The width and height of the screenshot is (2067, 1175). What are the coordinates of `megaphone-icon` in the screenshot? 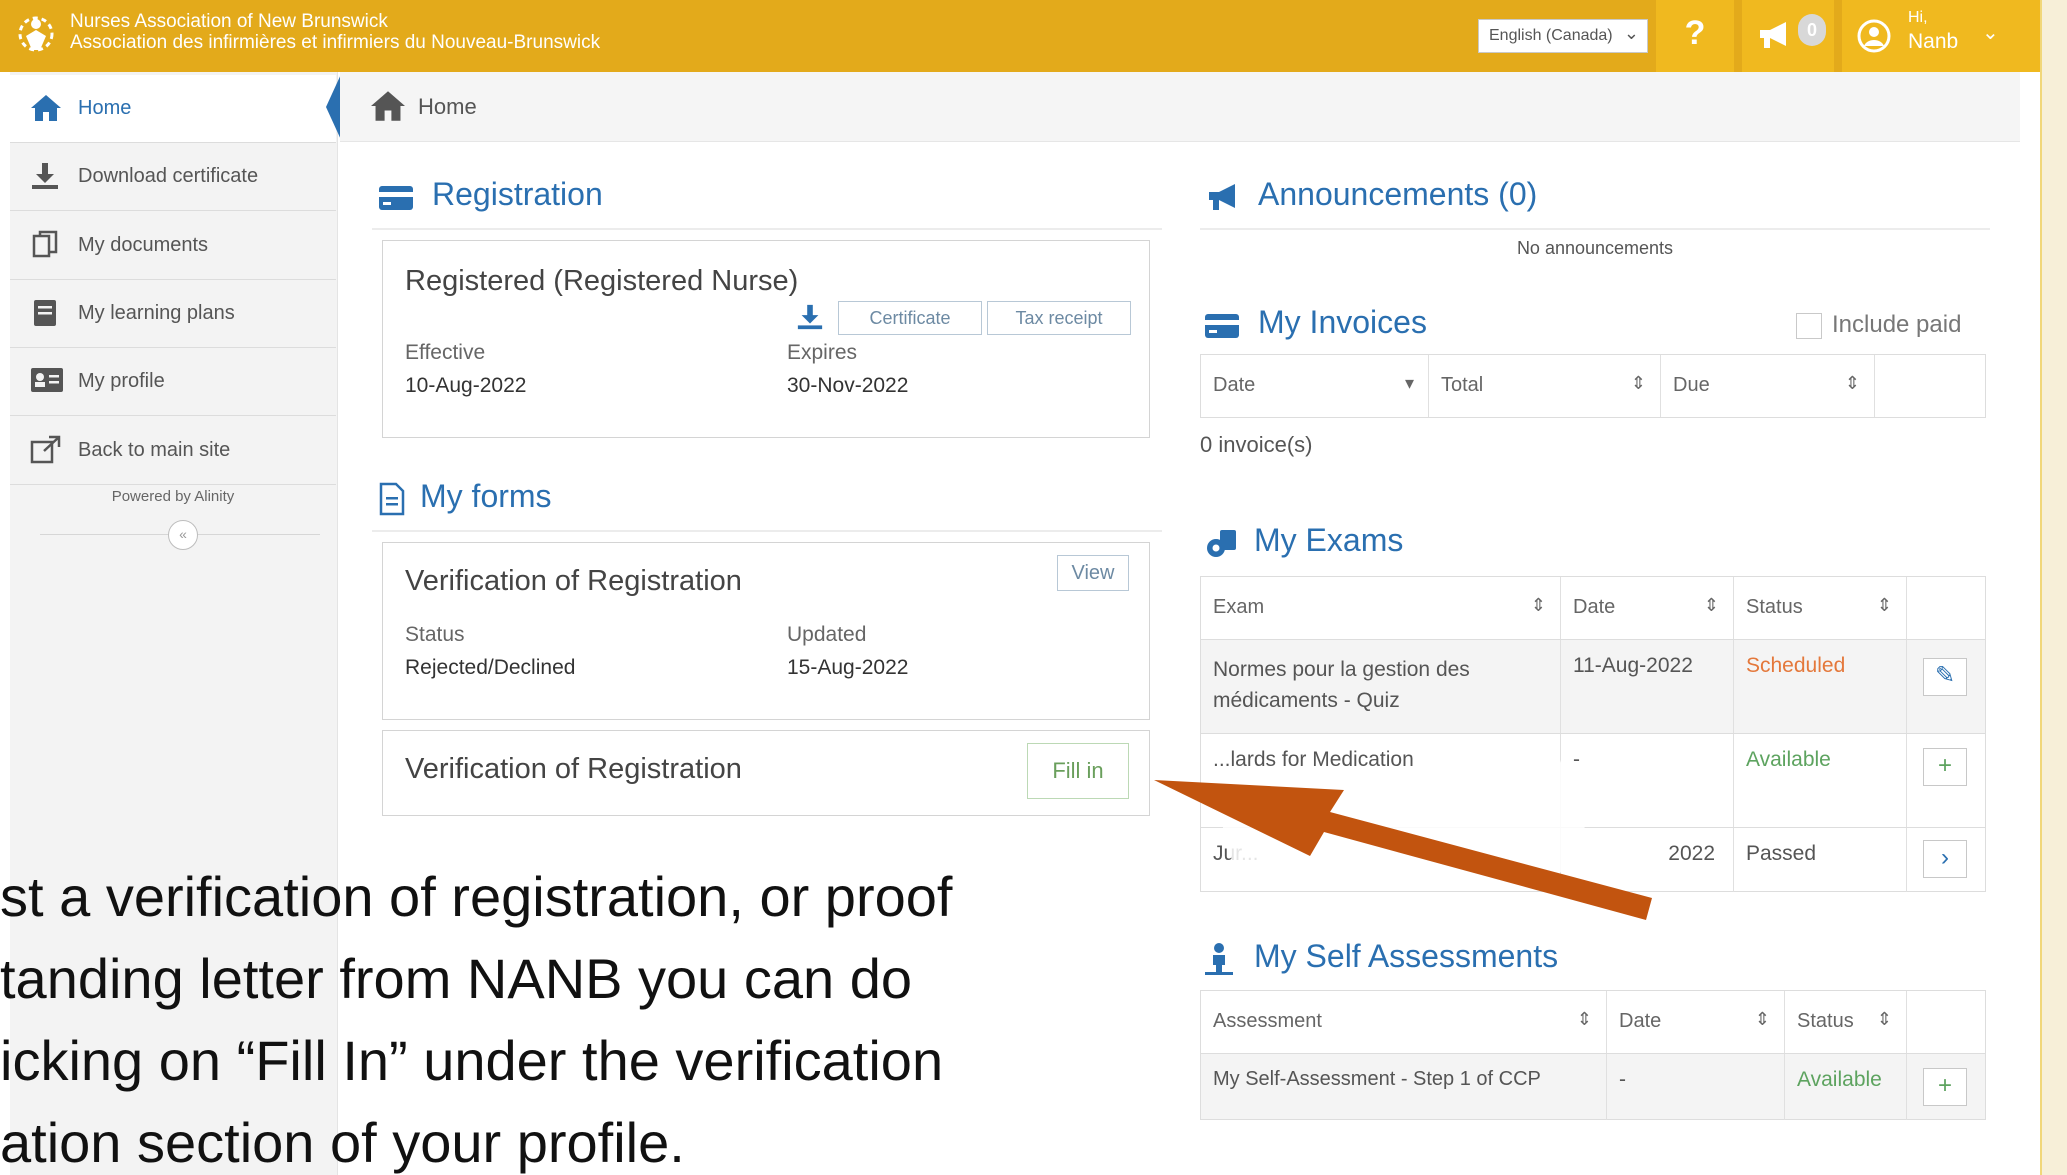 It's located at (1773, 35).